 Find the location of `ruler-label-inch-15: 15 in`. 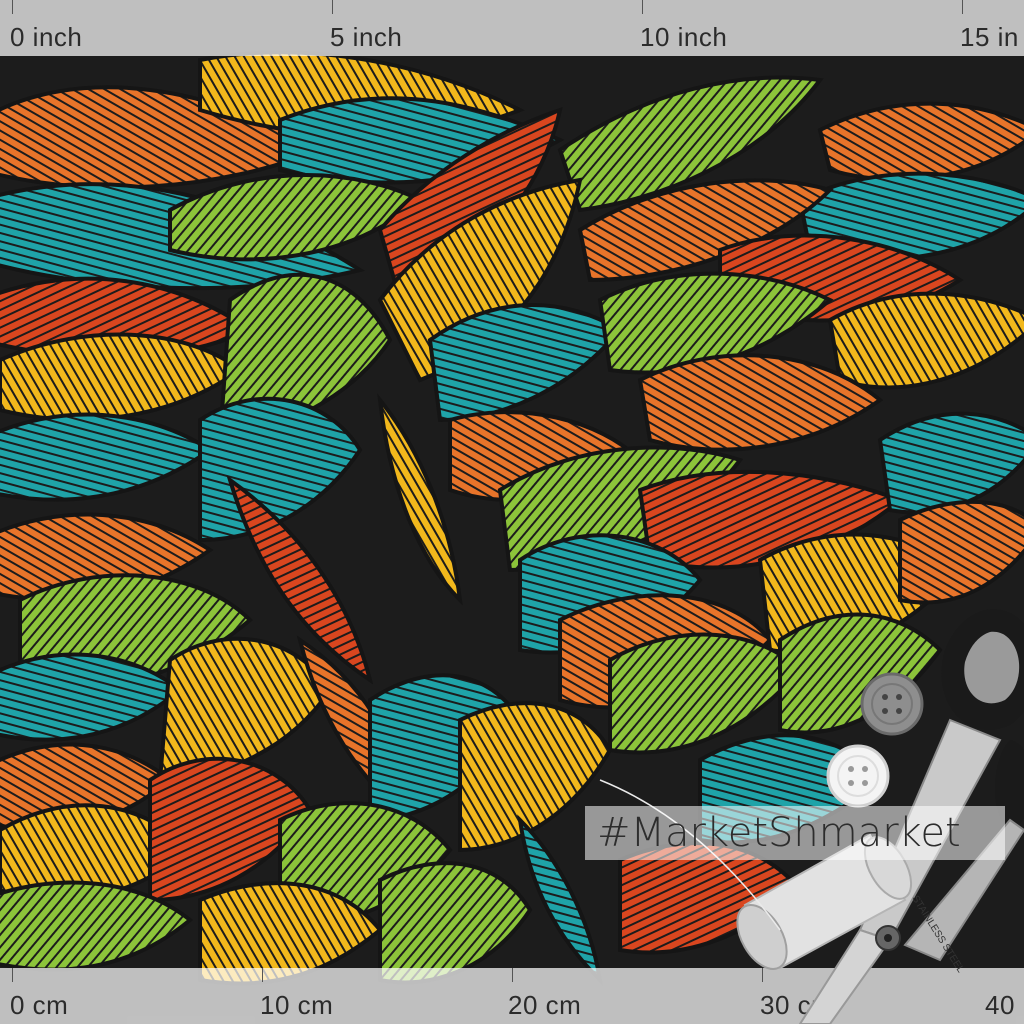

ruler-label-inch-15: 15 in is located at coordinates (989, 37).